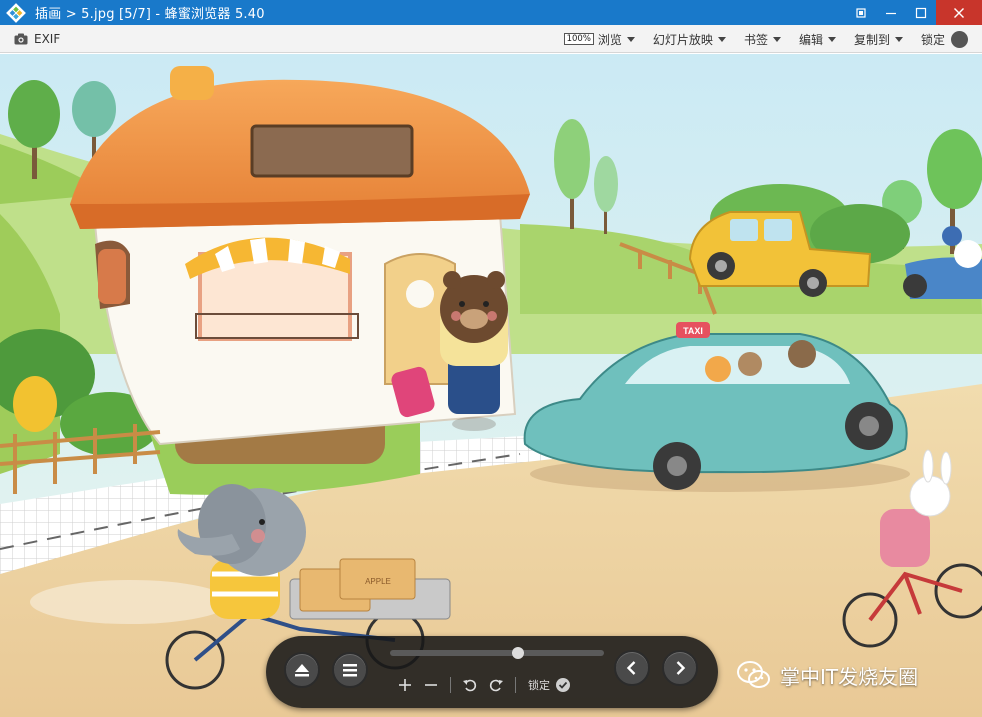  I want to click on maximize-button, so click(921, 12).